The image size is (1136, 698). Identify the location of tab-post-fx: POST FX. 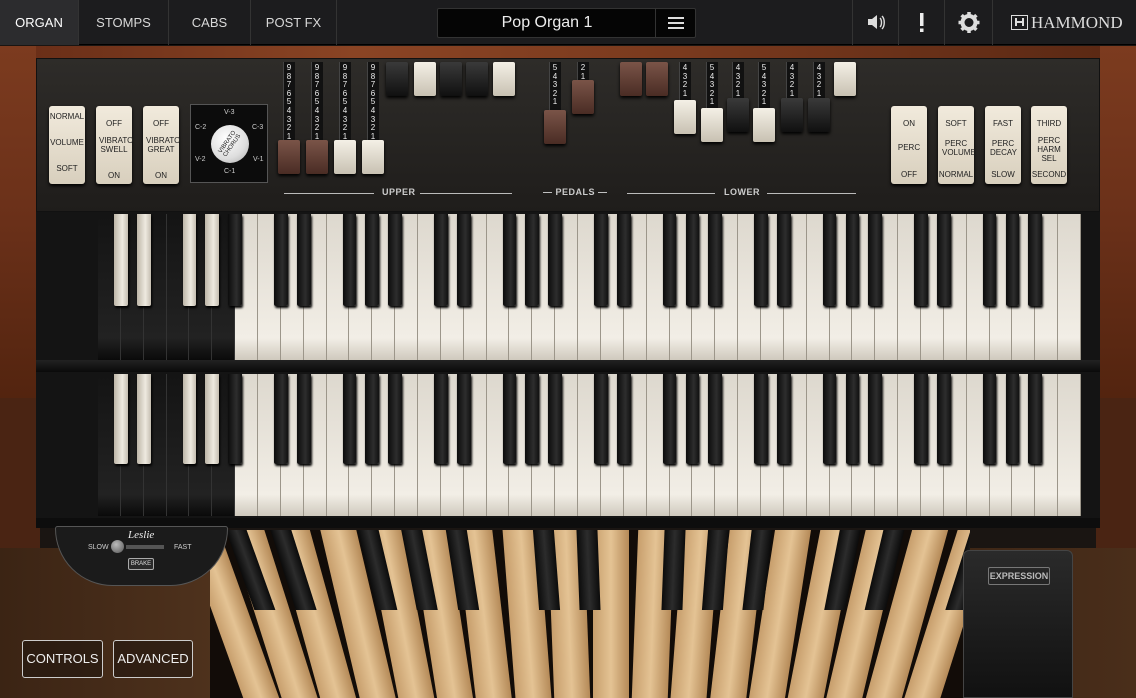
(294, 22).